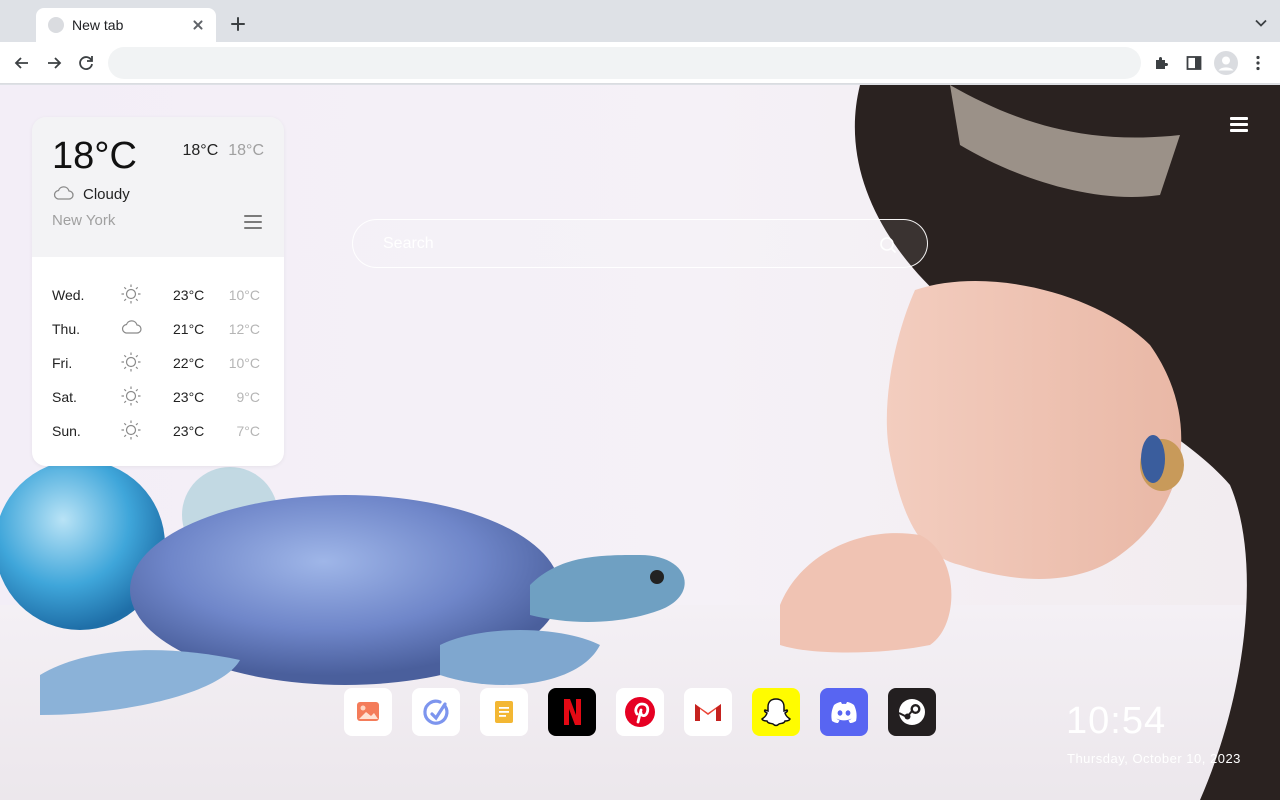 The image size is (1280, 800). I want to click on search-input, so click(623, 244).